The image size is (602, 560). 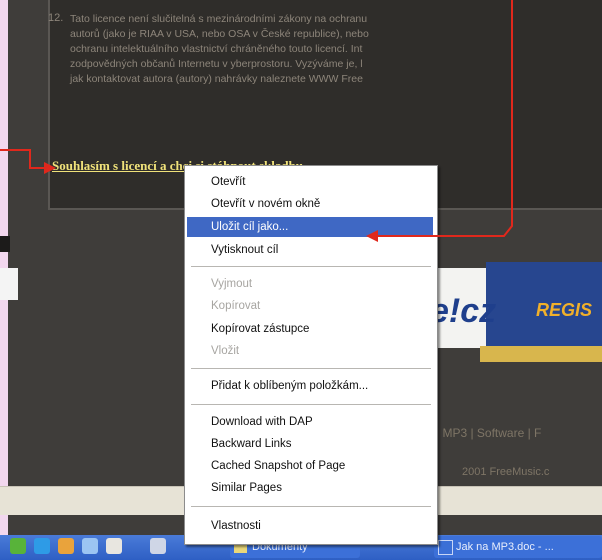 What do you see at coordinates (24, 159) in the screenshot?
I see `arrow-to-link` at bounding box center [24, 159].